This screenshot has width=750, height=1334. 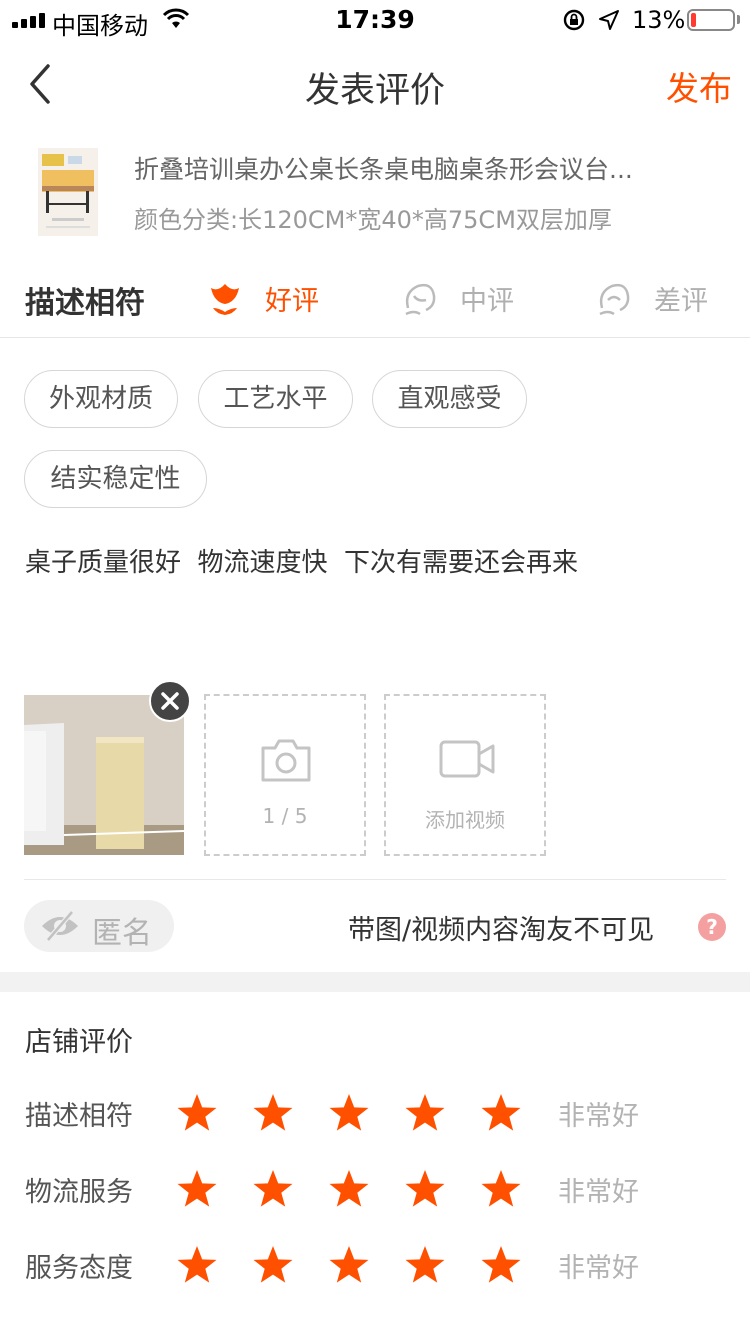 I want to click on add-video-label: 添加视频, so click(x=465, y=820).